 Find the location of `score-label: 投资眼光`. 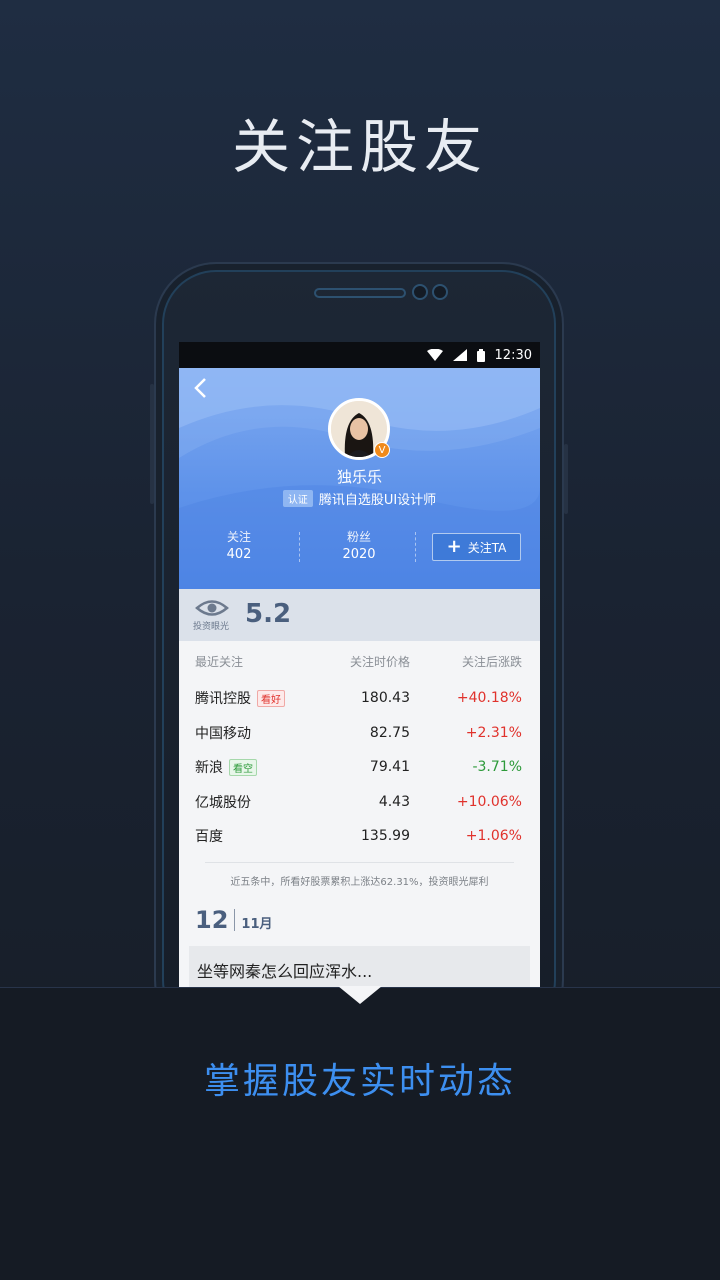

score-label: 投资眼光 is located at coordinates (211, 627).